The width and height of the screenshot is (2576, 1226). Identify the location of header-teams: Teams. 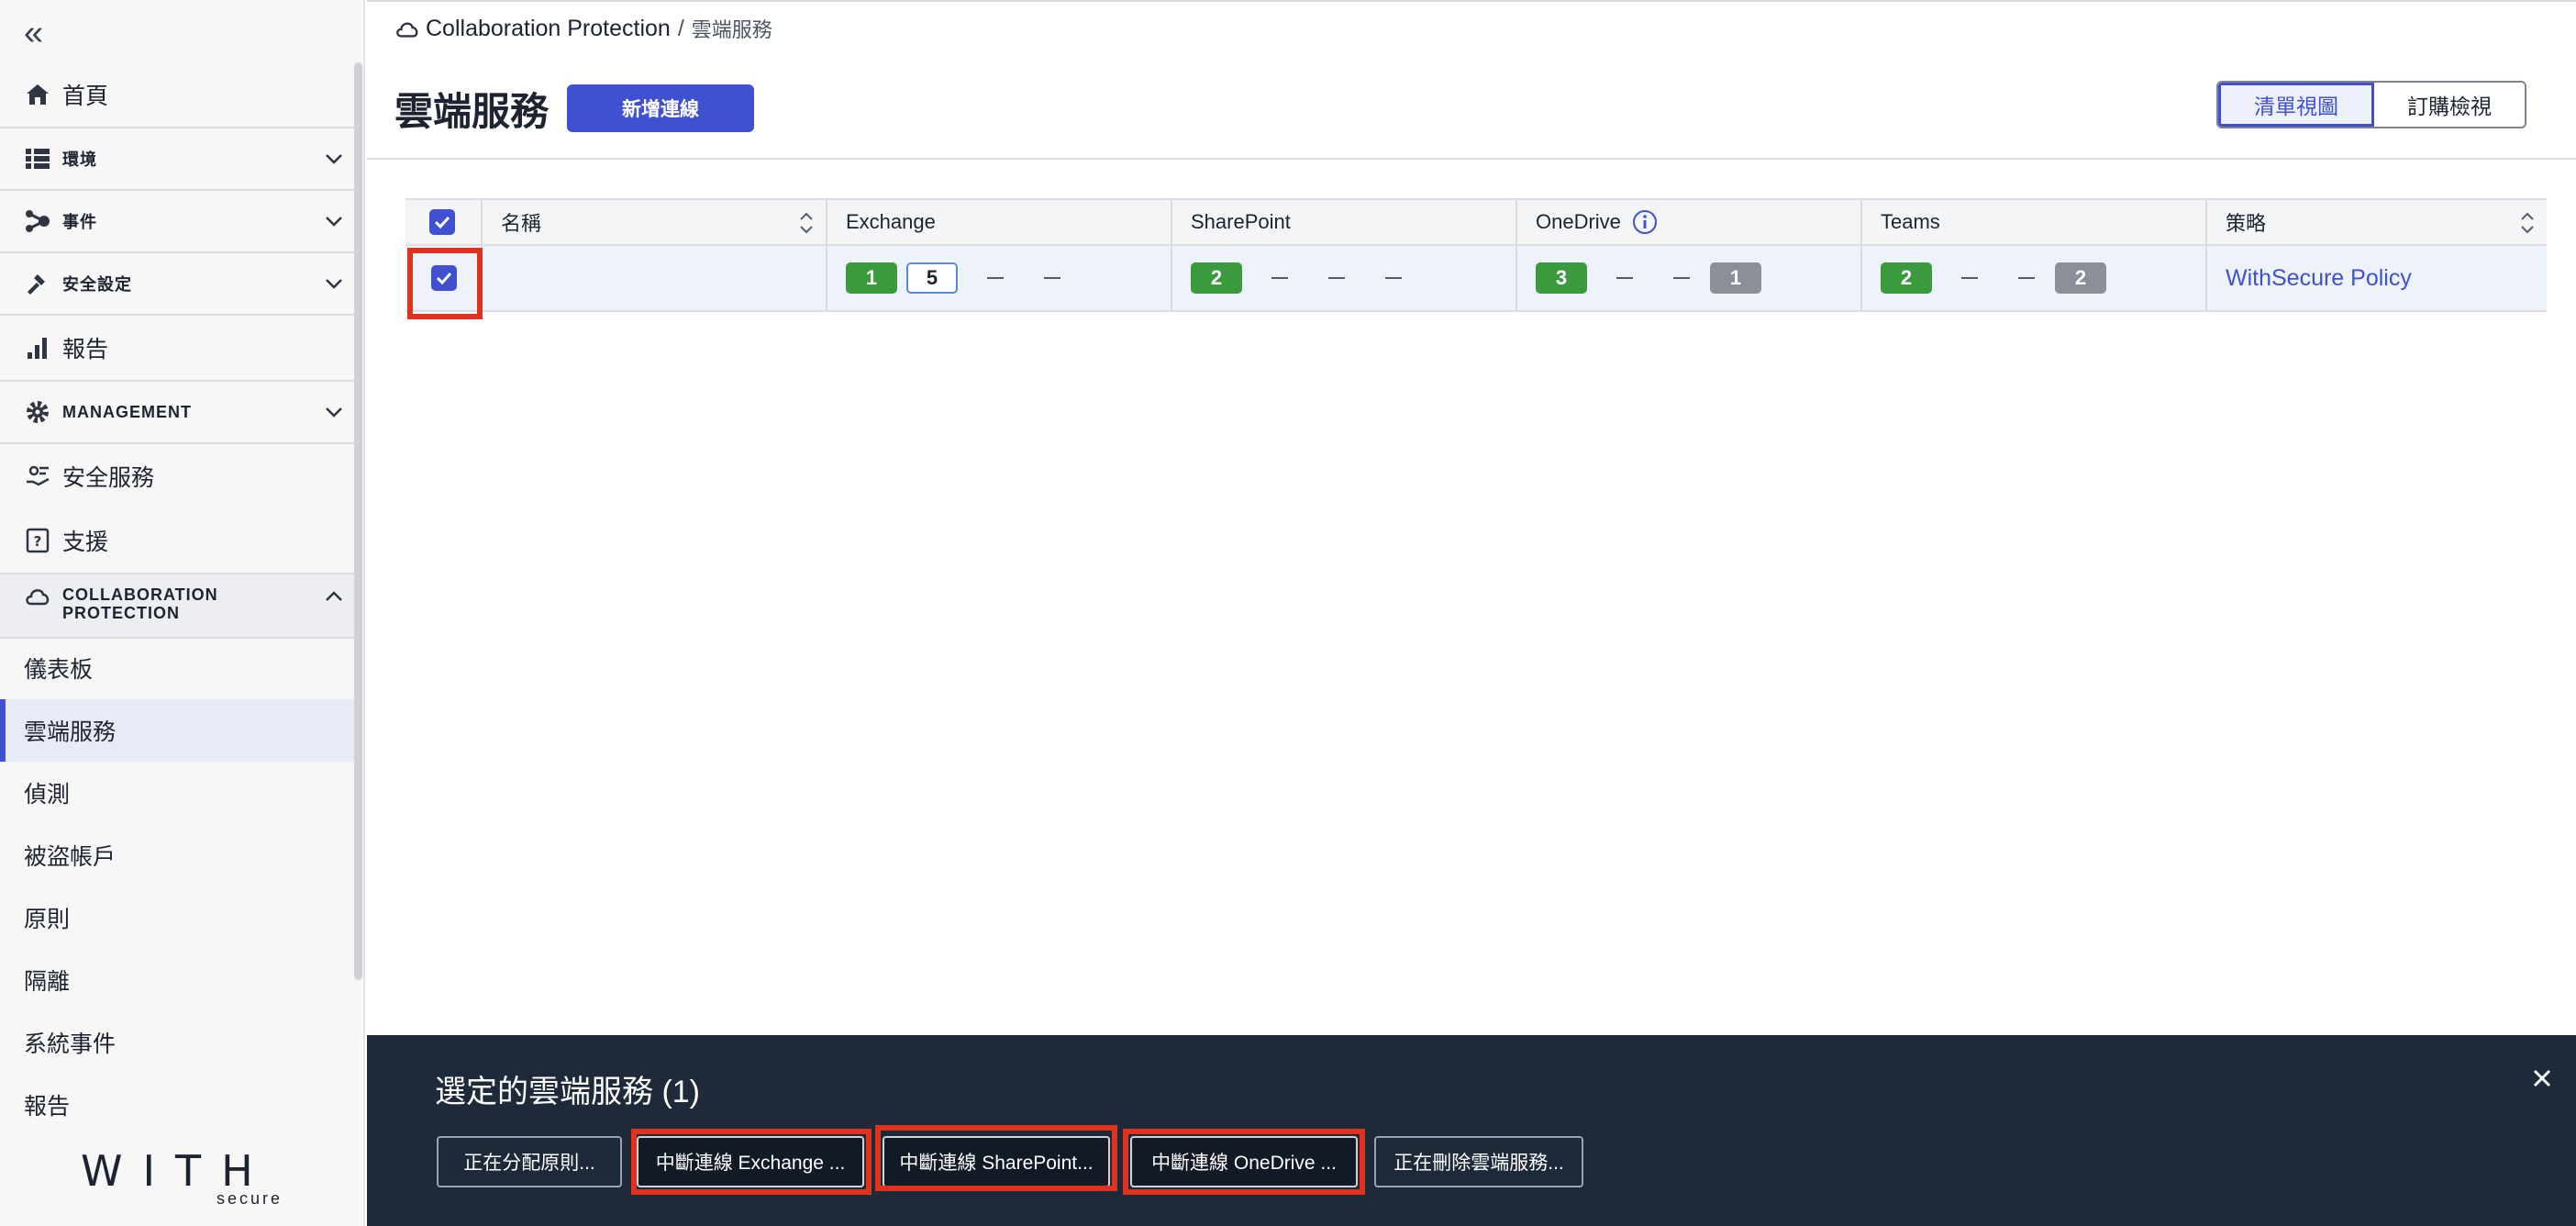
(2034, 222).